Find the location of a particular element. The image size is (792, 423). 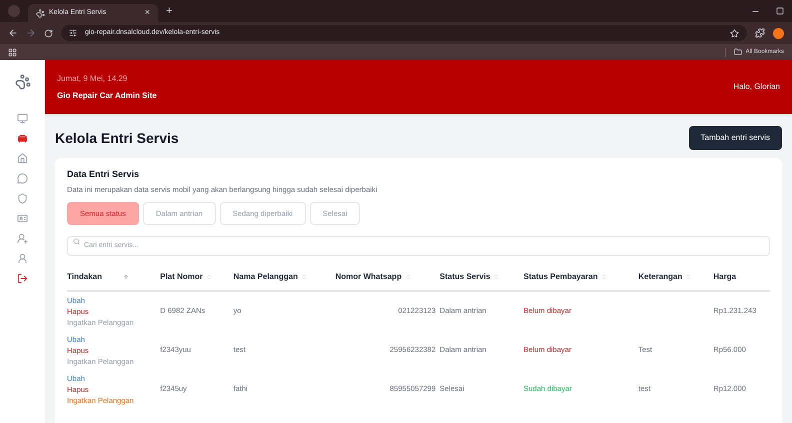

column-header: Keterangan is located at coordinates (676, 277).